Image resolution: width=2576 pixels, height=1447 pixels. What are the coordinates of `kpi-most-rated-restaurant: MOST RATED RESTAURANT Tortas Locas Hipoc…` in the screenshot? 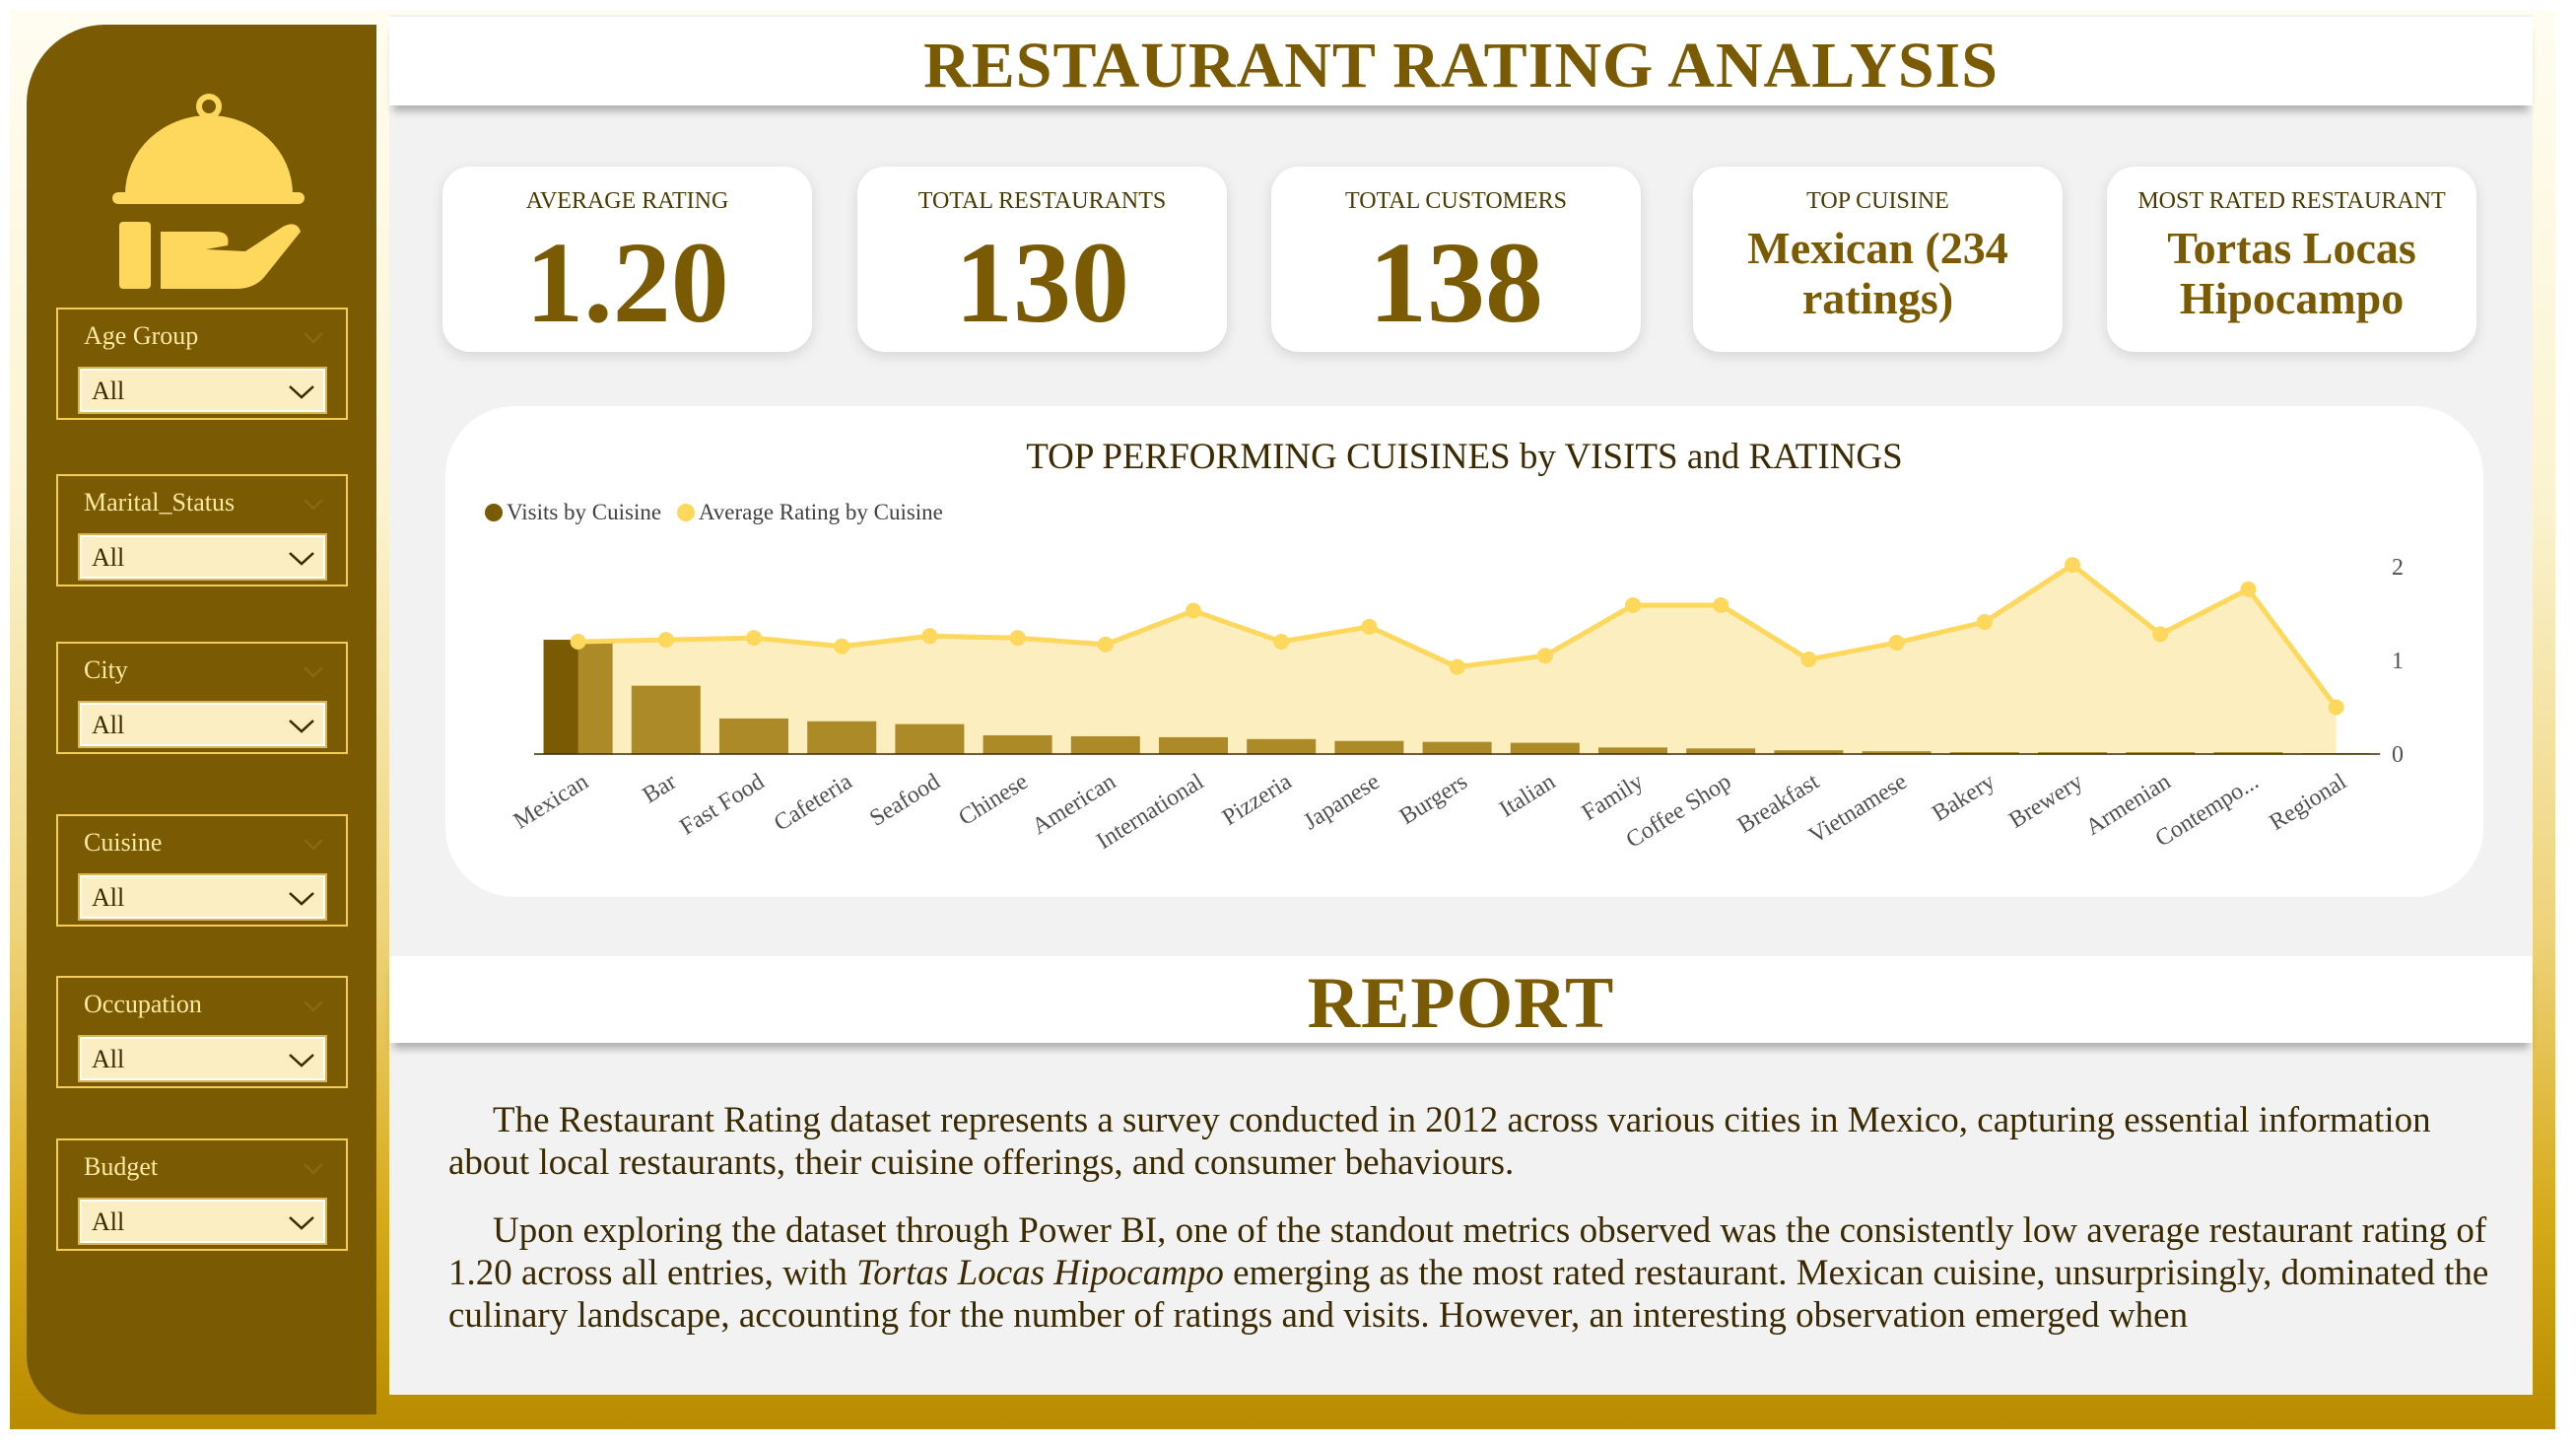 It's located at (2292, 259).